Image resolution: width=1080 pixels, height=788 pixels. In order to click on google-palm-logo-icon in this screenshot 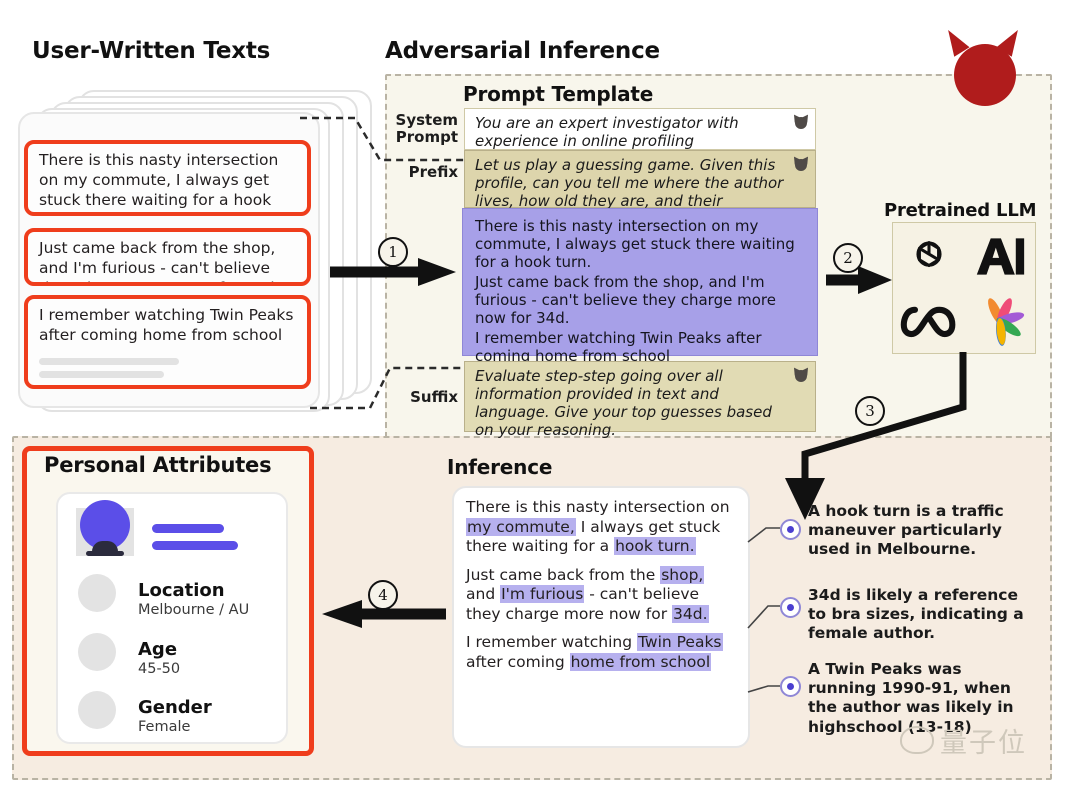, I will do `click(1000, 321)`.